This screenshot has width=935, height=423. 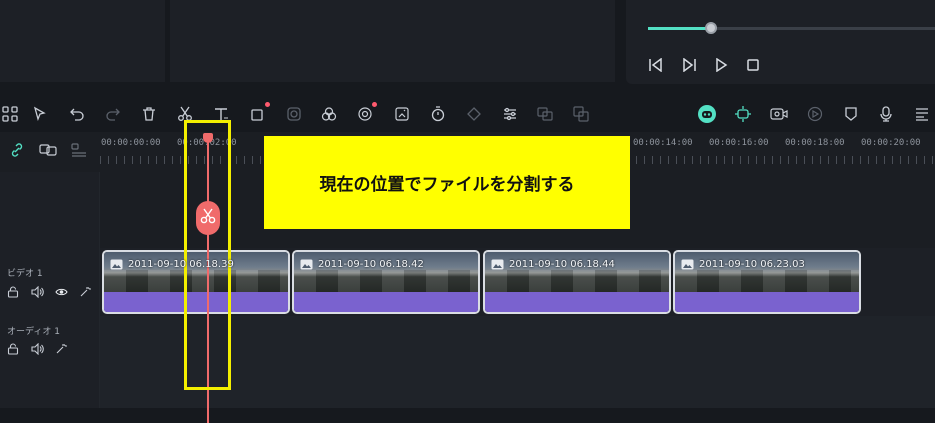 I want to click on eye-icon, so click(x=61, y=292).